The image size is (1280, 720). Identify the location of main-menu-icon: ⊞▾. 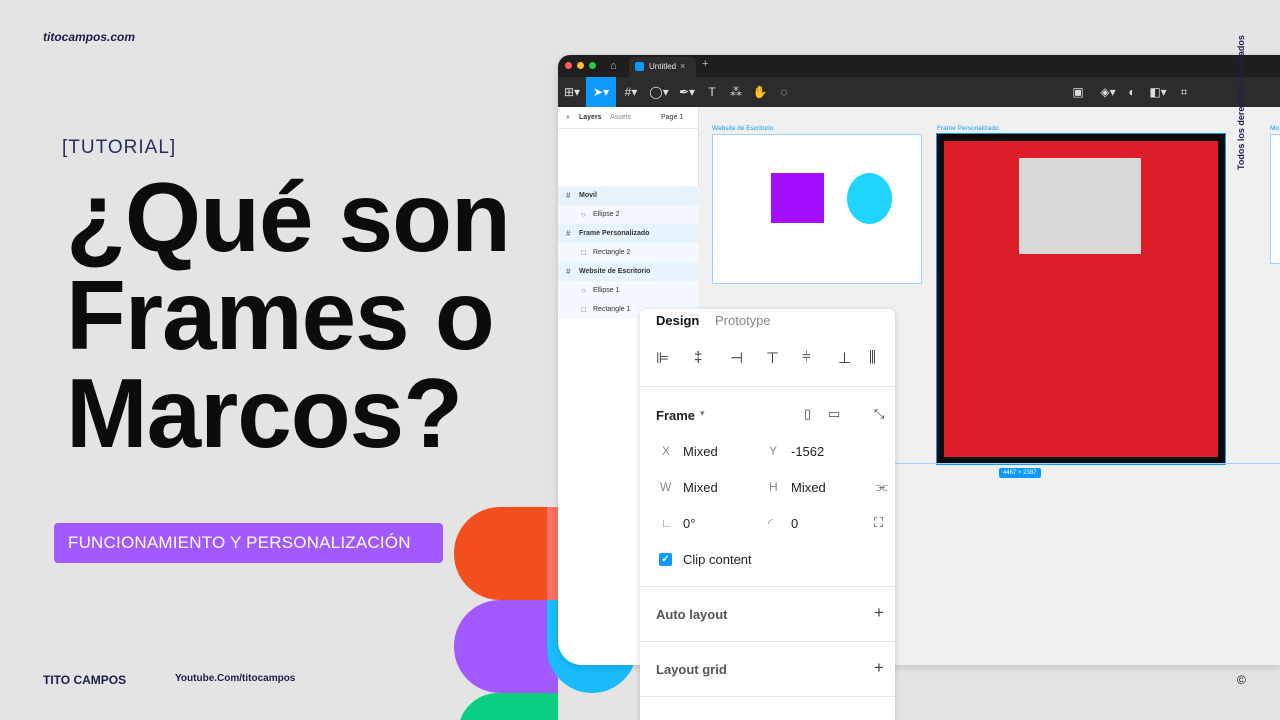
(572, 92).